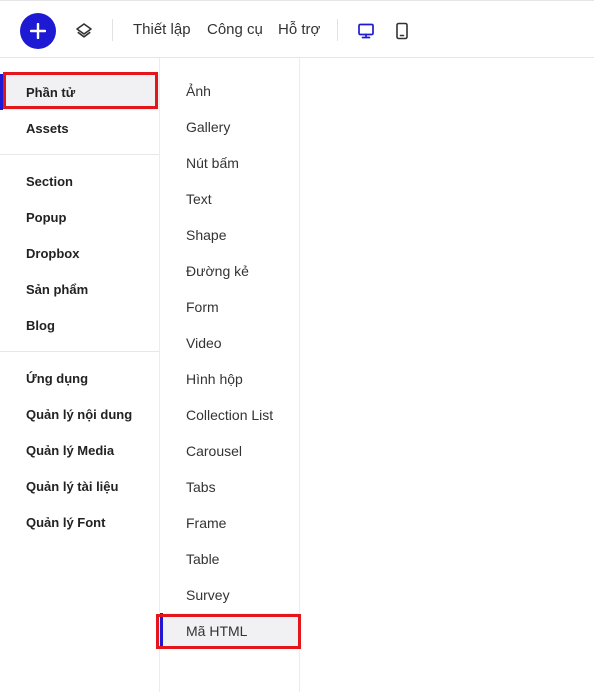  I want to click on element-item-label: Đường kẻ, so click(217, 271).